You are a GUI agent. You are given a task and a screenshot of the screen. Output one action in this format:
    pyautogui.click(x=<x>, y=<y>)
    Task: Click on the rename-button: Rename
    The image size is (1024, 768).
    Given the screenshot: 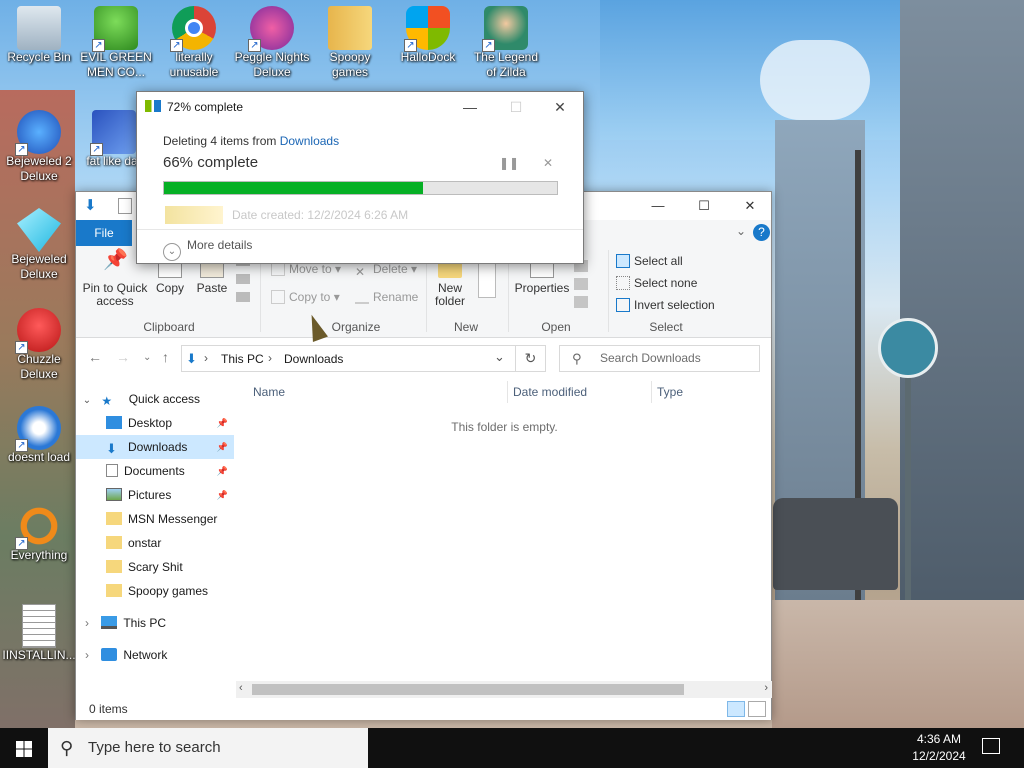 What is the action you would take?
    pyautogui.click(x=386, y=297)
    